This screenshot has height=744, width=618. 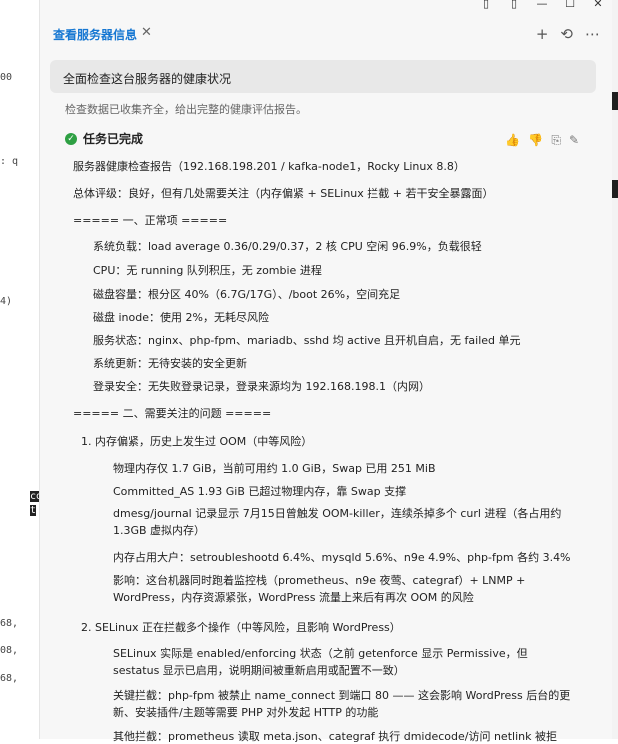 What do you see at coordinates (260, 491) in the screenshot?
I see `list-item: Committed_AS 1.93 GiB 已超过物理内存，靠 Swap 支撑` at bounding box center [260, 491].